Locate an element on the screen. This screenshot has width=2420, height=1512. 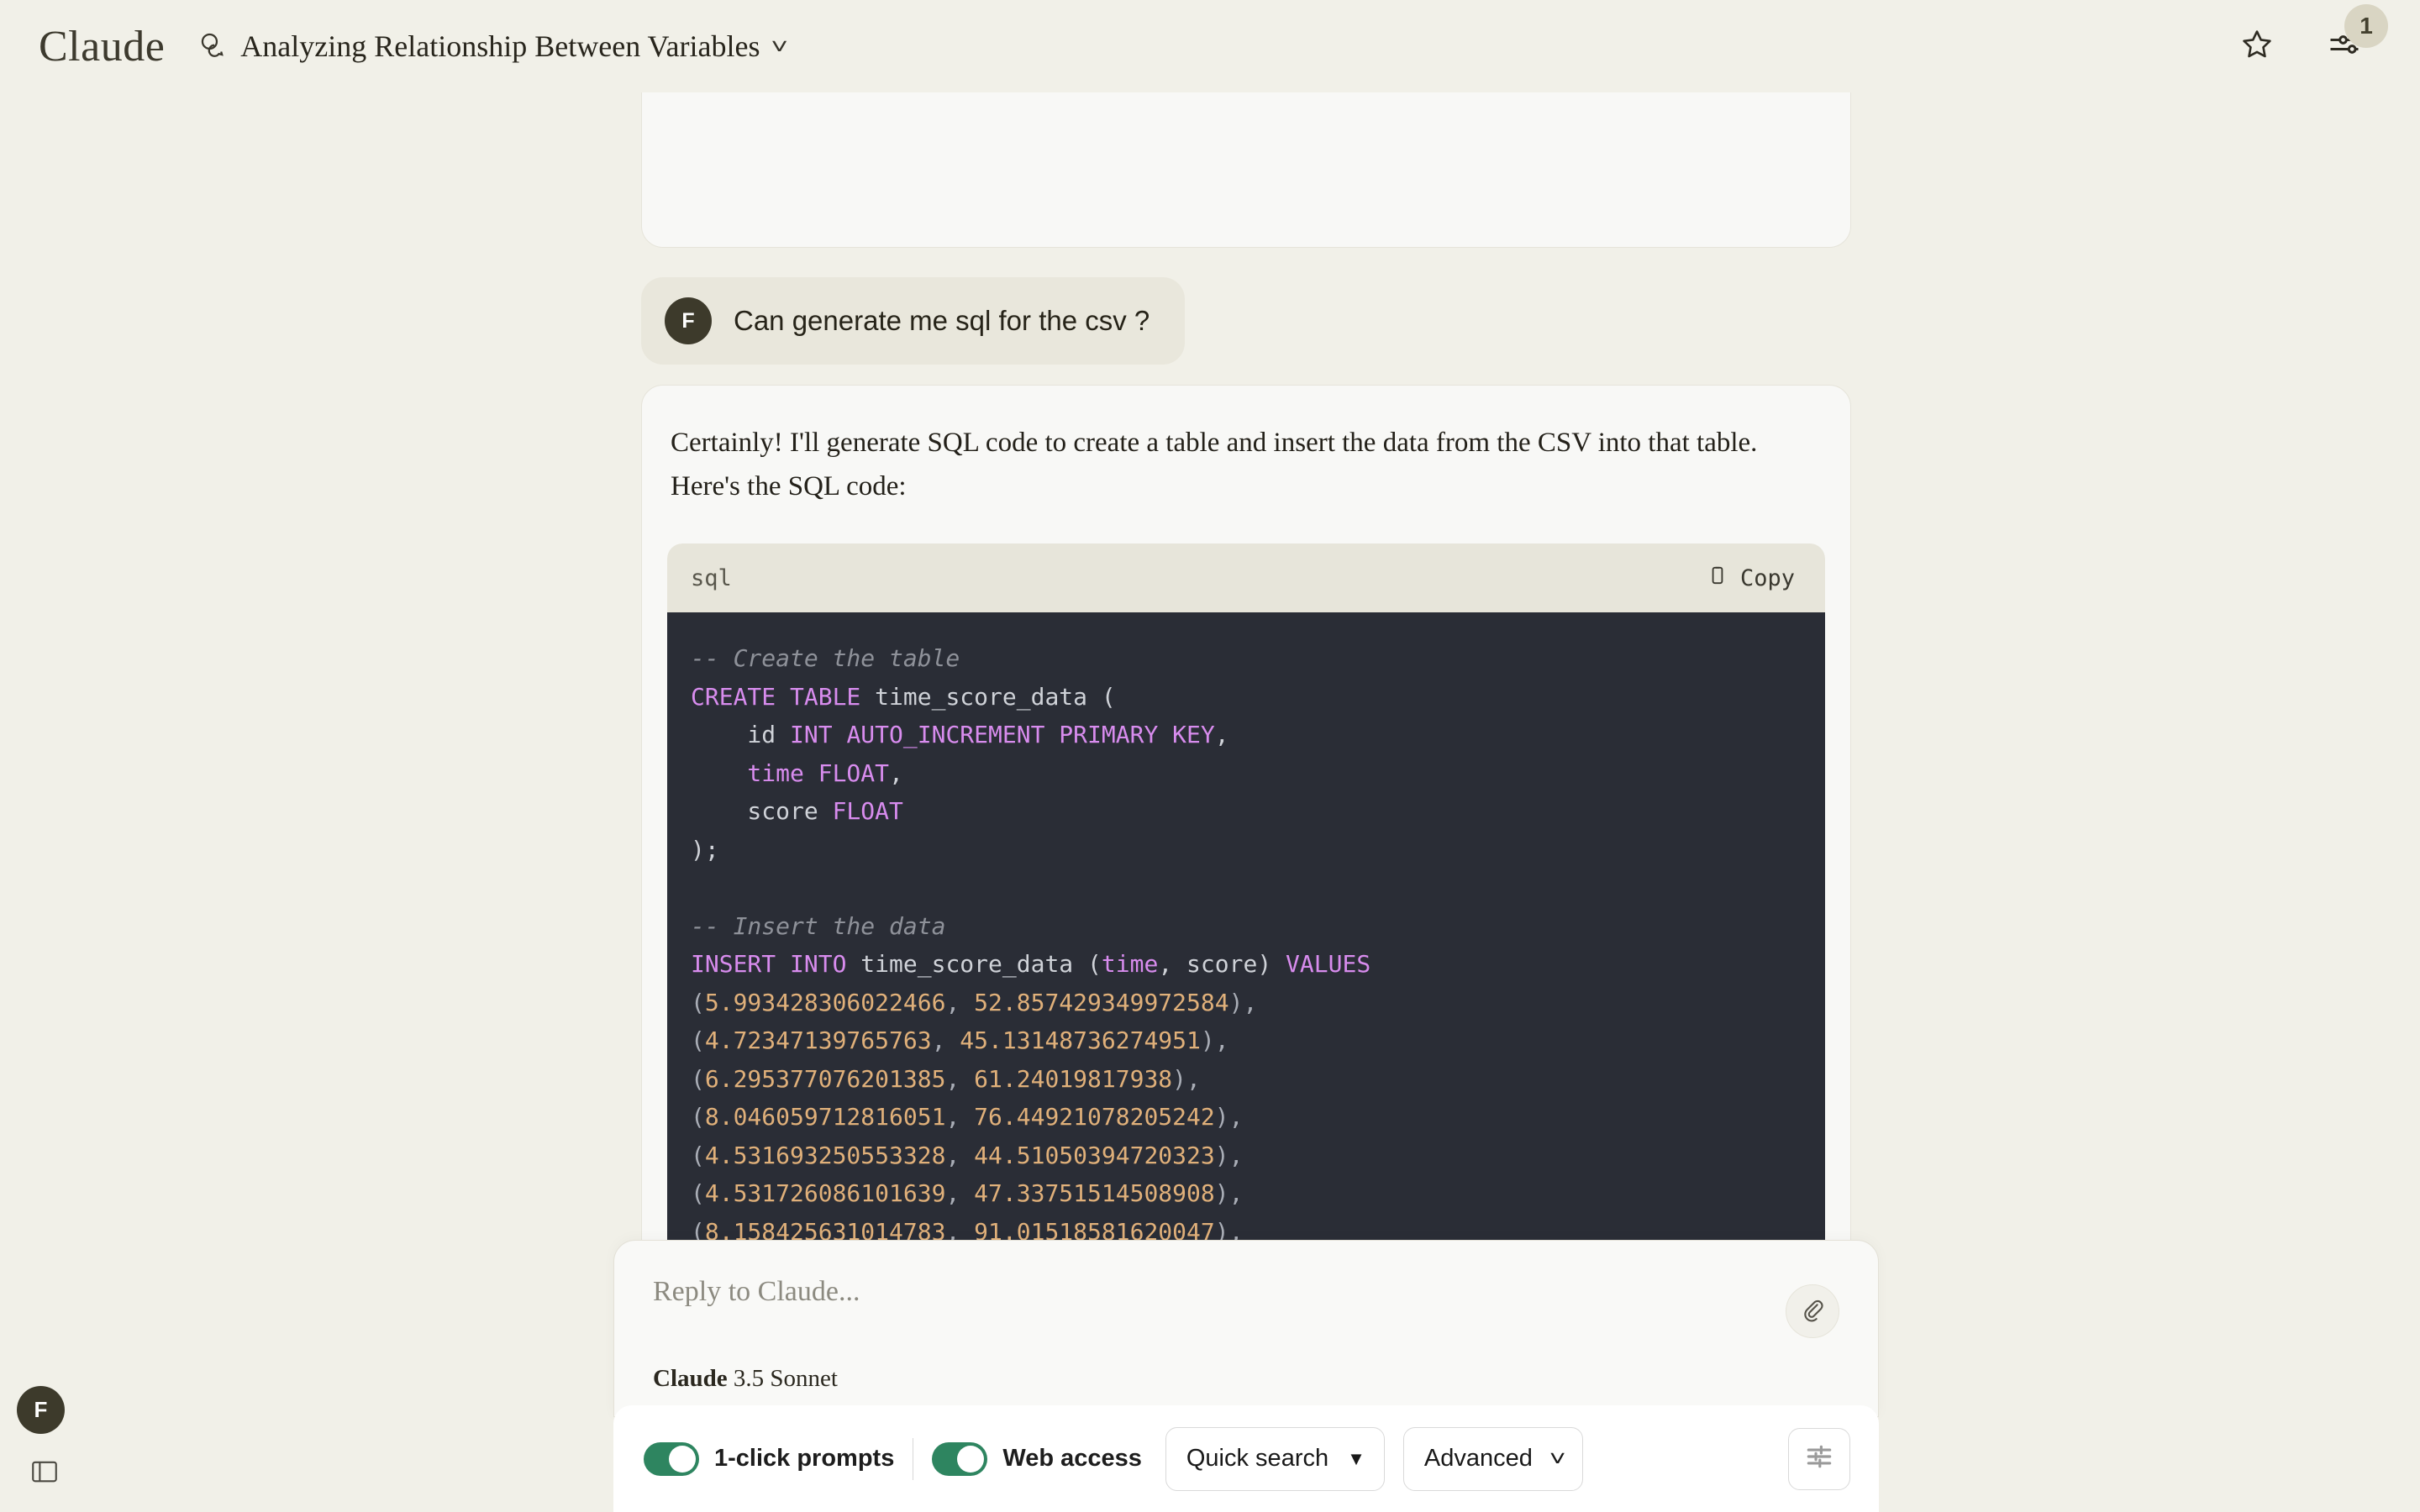
user-message-row: F Can generate me sql for the csv ? is located at coordinates (1246, 321).